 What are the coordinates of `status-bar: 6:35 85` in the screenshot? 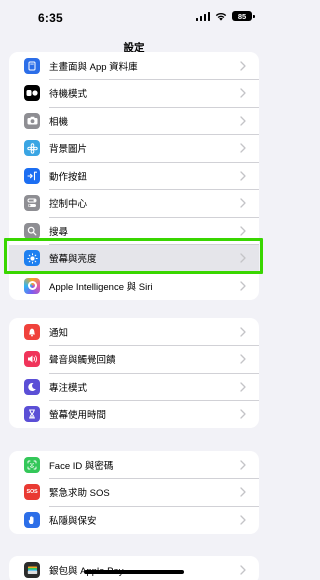 It's located at (134, 17).